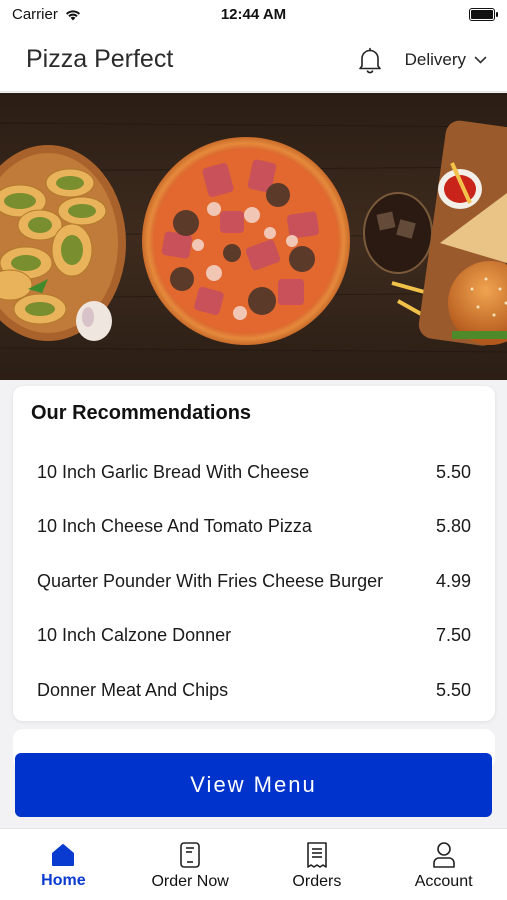 This screenshot has height=900, width=507. What do you see at coordinates (453, 580) in the screenshot?
I see `item-price: 4.99` at bounding box center [453, 580].